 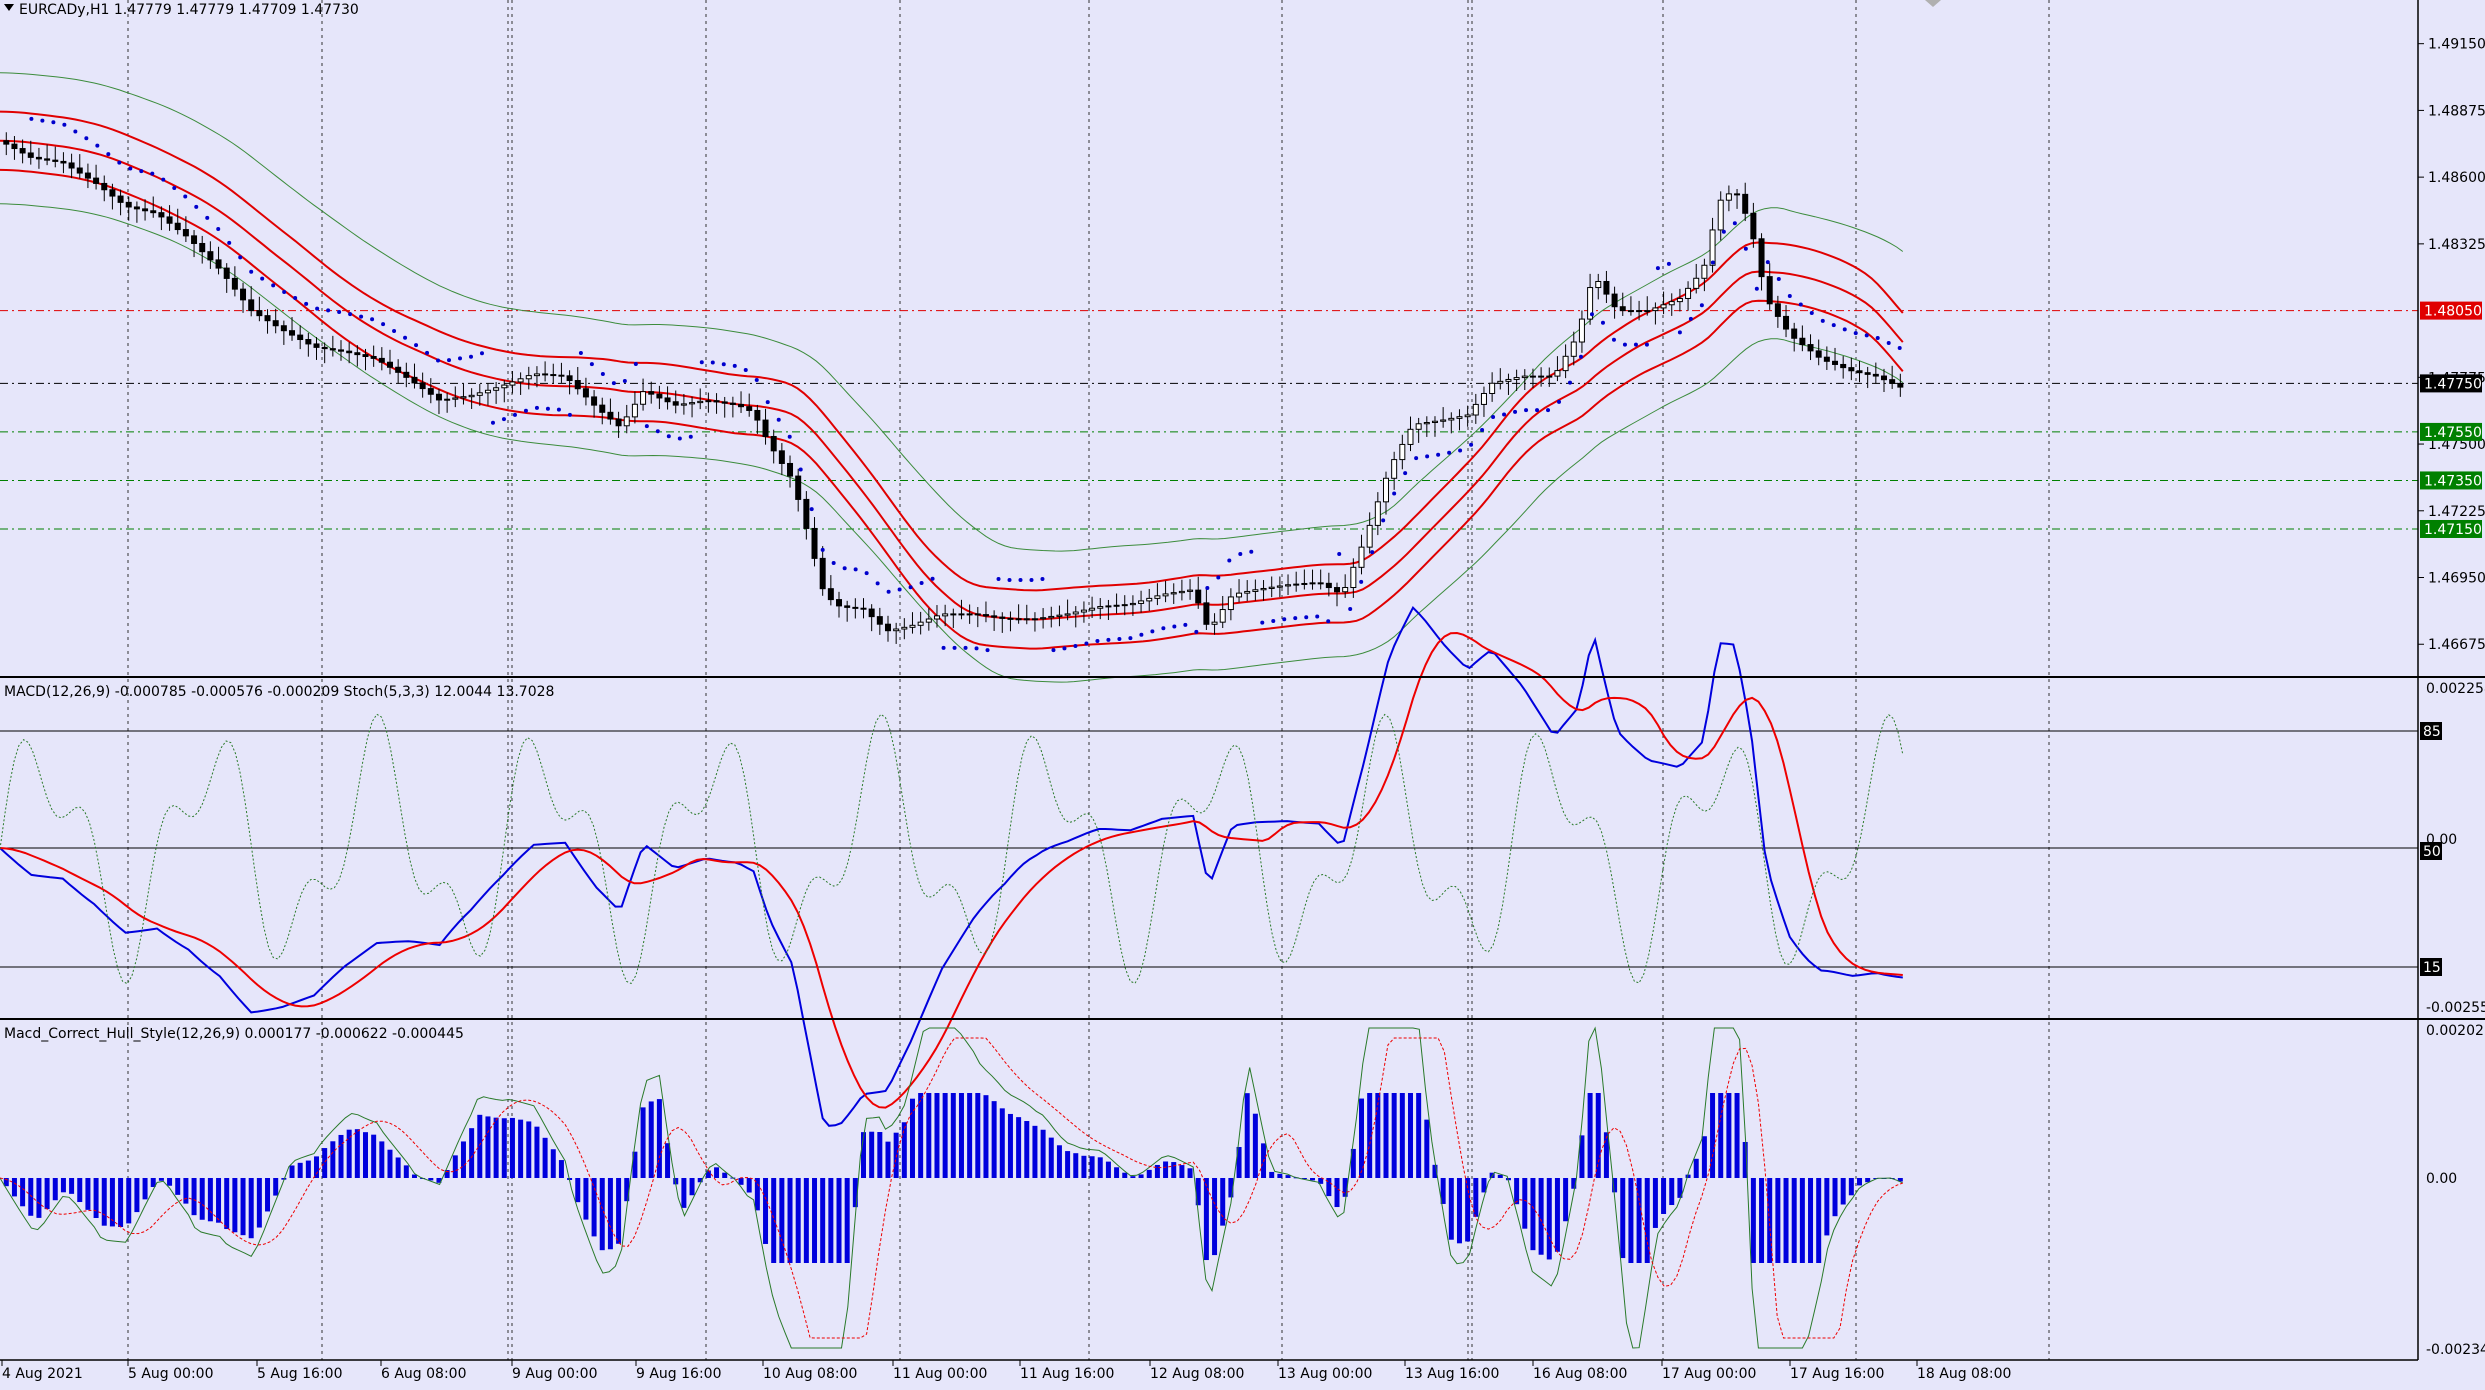 What do you see at coordinates (2432, 968) in the screenshot?
I see `stoch-level-label: 15` at bounding box center [2432, 968].